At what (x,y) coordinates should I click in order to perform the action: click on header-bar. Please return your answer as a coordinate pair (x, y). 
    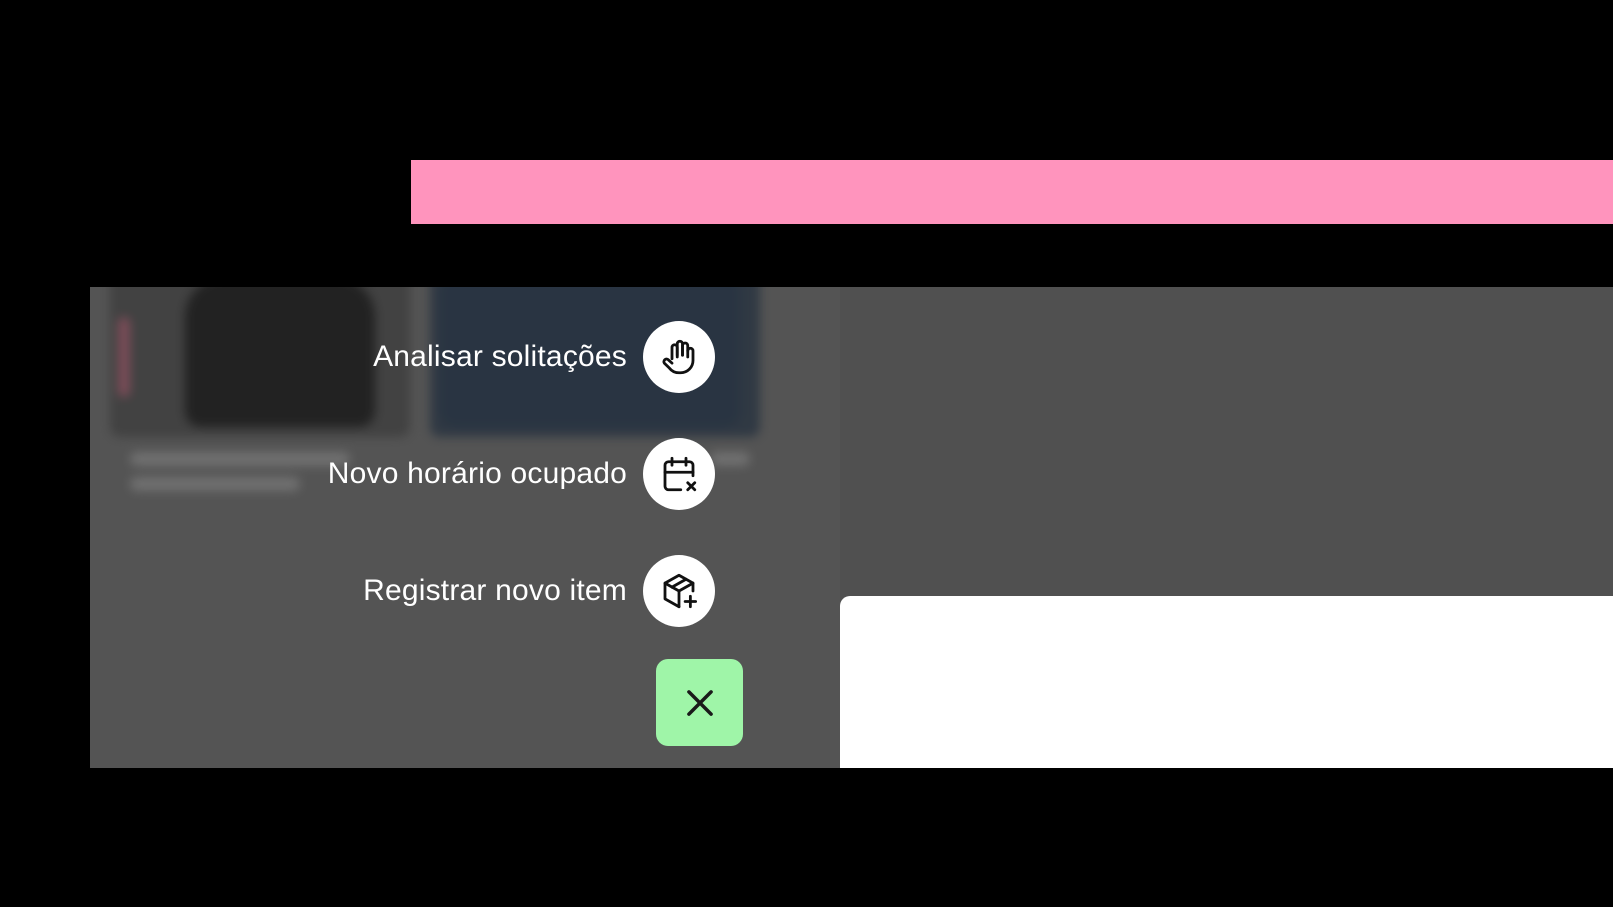
    Looking at the image, I should click on (1012, 192).